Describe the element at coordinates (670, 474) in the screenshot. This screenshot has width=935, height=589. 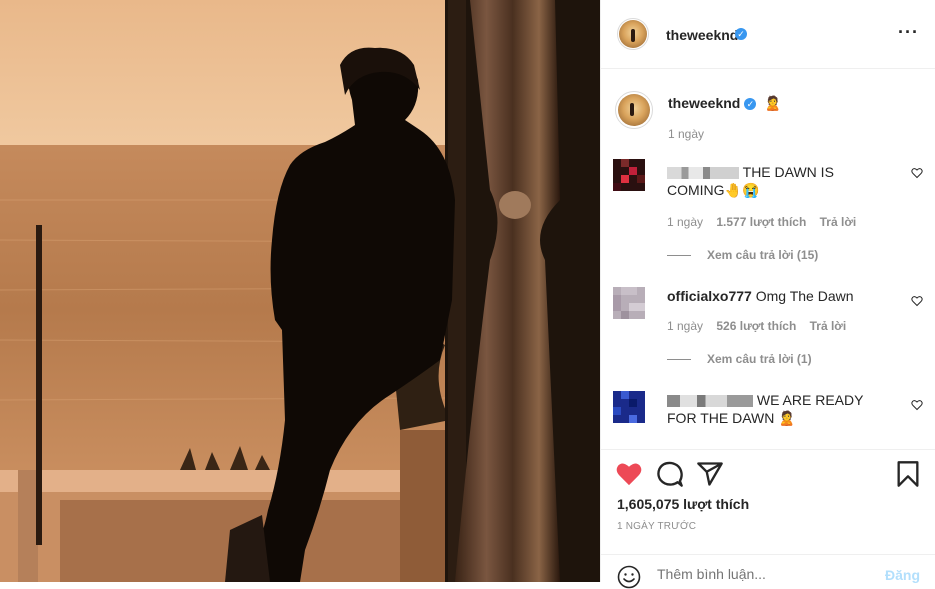
I see `comment-icon` at that location.